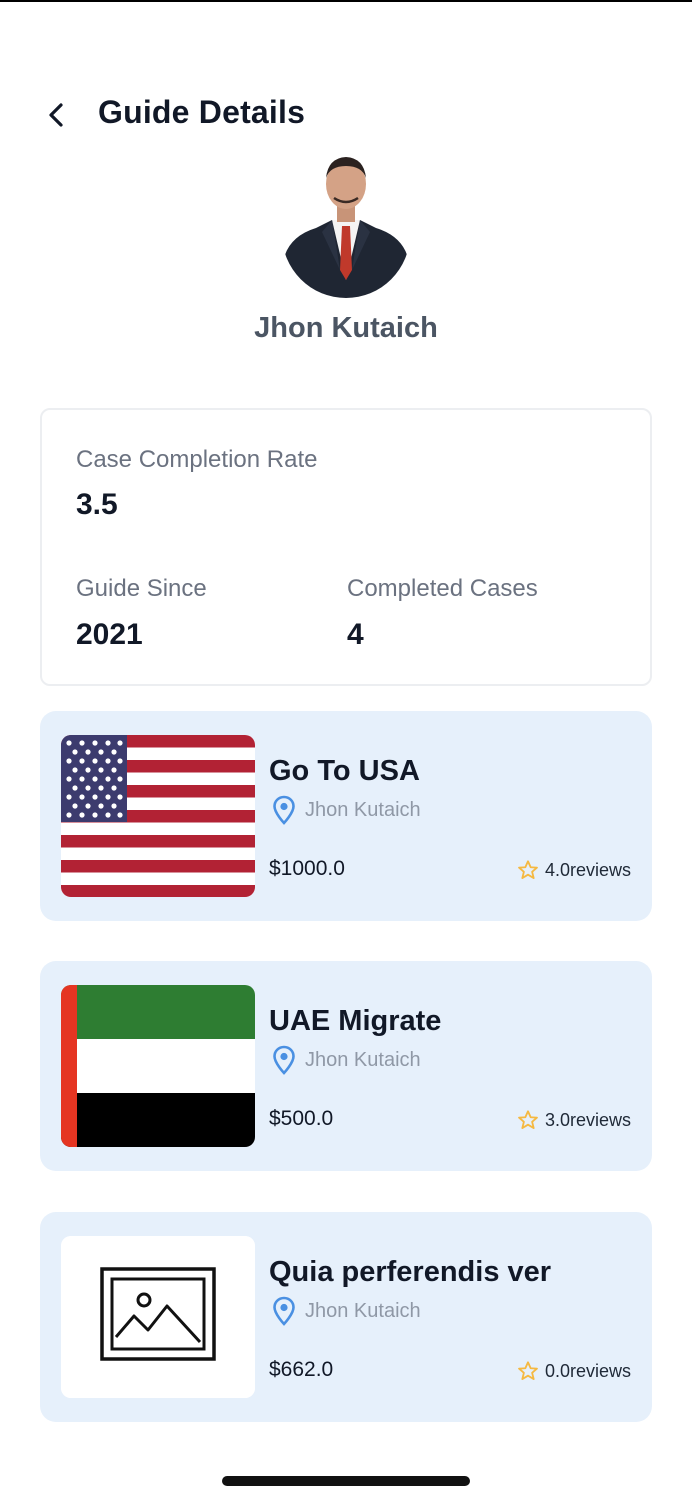 This screenshot has width=692, height=1500. I want to click on case-title: UAE Migrate, so click(355, 1021).